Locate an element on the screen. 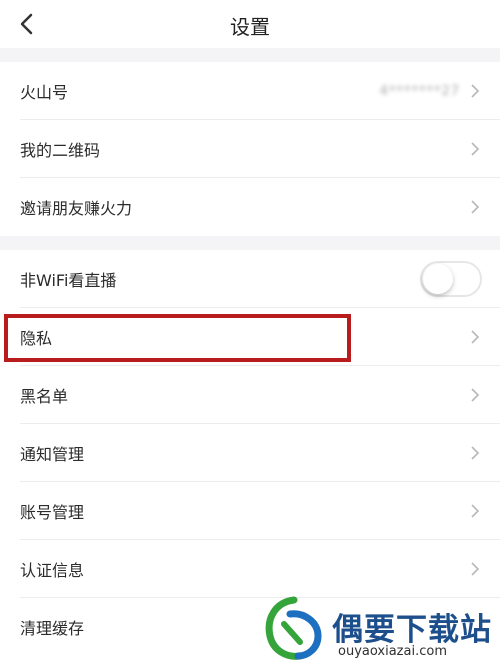  watermark-logo-icon is located at coordinates (293, 628).